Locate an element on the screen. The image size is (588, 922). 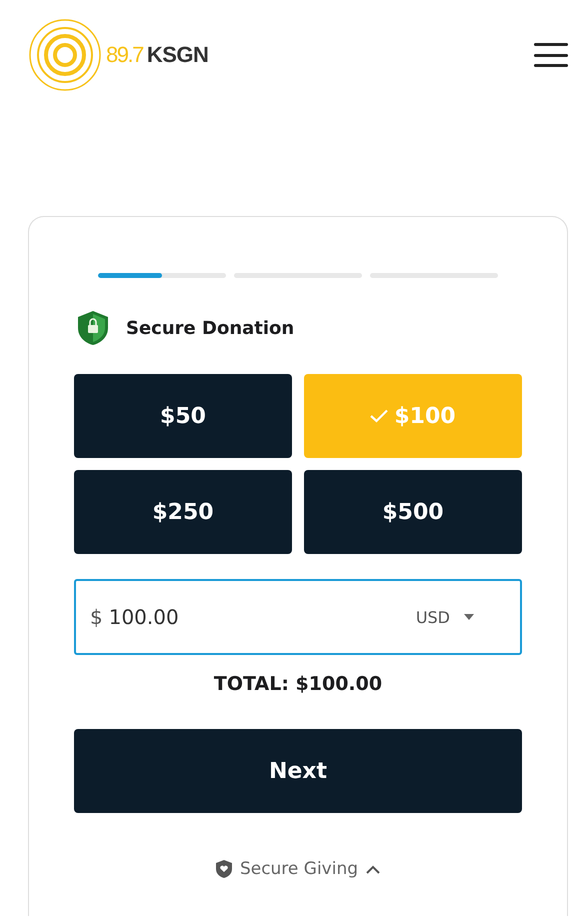
chevron-up-icon is located at coordinates (373, 869).